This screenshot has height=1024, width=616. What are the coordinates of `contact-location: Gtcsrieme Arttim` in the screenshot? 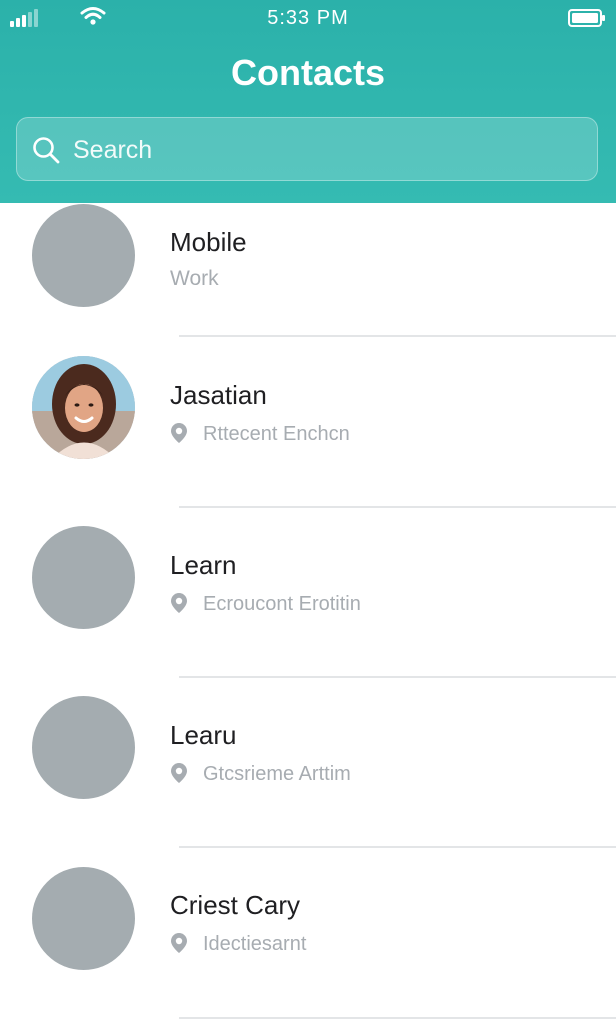 It's located at (277, 774).